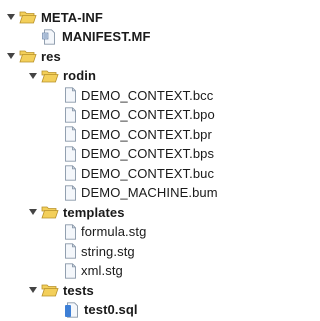 This screenshot has height=321, width=320. Describe the element at coordinates (79, 75) in the screenshot. I see `tree-item-label: rodin` at that location.